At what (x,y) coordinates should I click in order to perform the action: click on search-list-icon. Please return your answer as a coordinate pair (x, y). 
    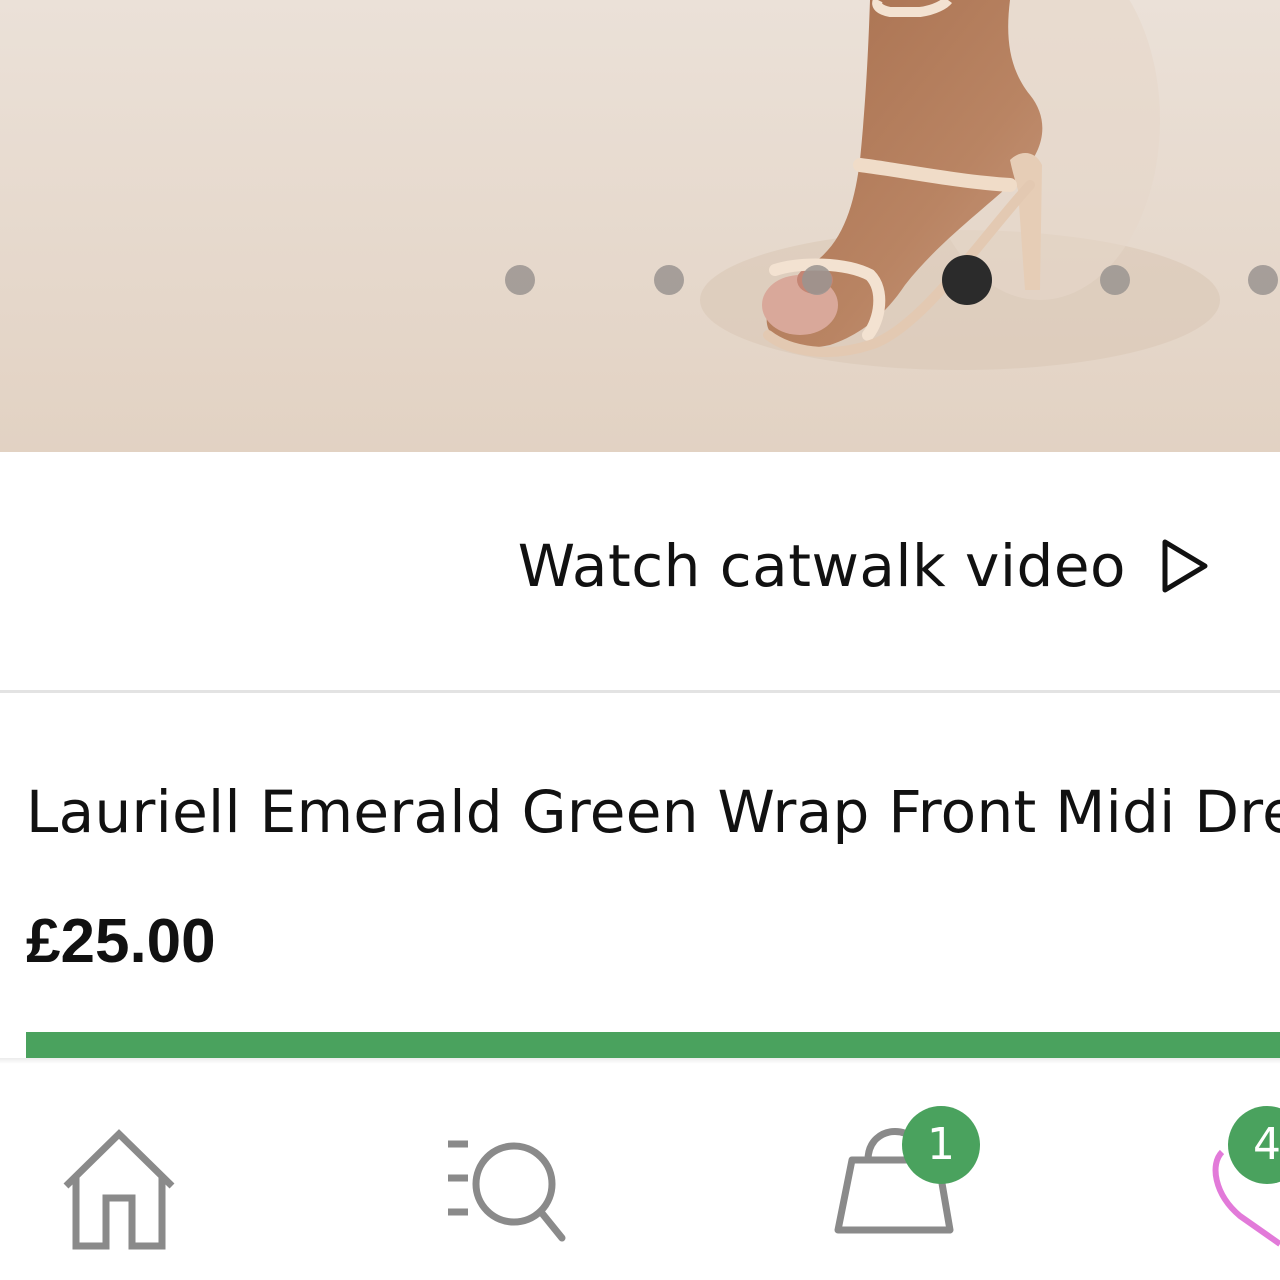
    Looking at the image, I should click on (507, 1191).